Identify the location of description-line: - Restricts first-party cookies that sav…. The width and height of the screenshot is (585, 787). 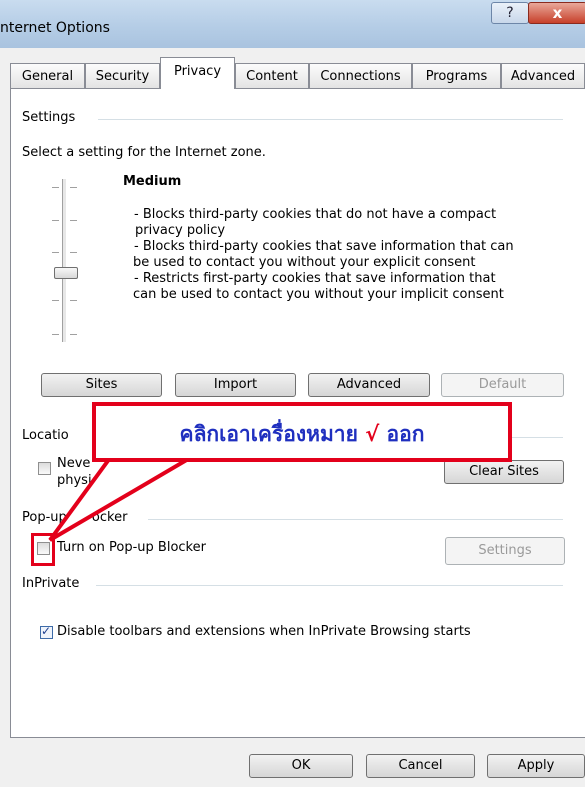
(315, 278).